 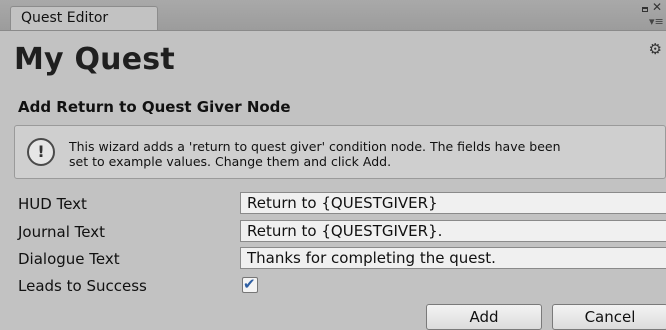 I want to click on journal-text-row: Journal Text, so click(x=333, y=232).